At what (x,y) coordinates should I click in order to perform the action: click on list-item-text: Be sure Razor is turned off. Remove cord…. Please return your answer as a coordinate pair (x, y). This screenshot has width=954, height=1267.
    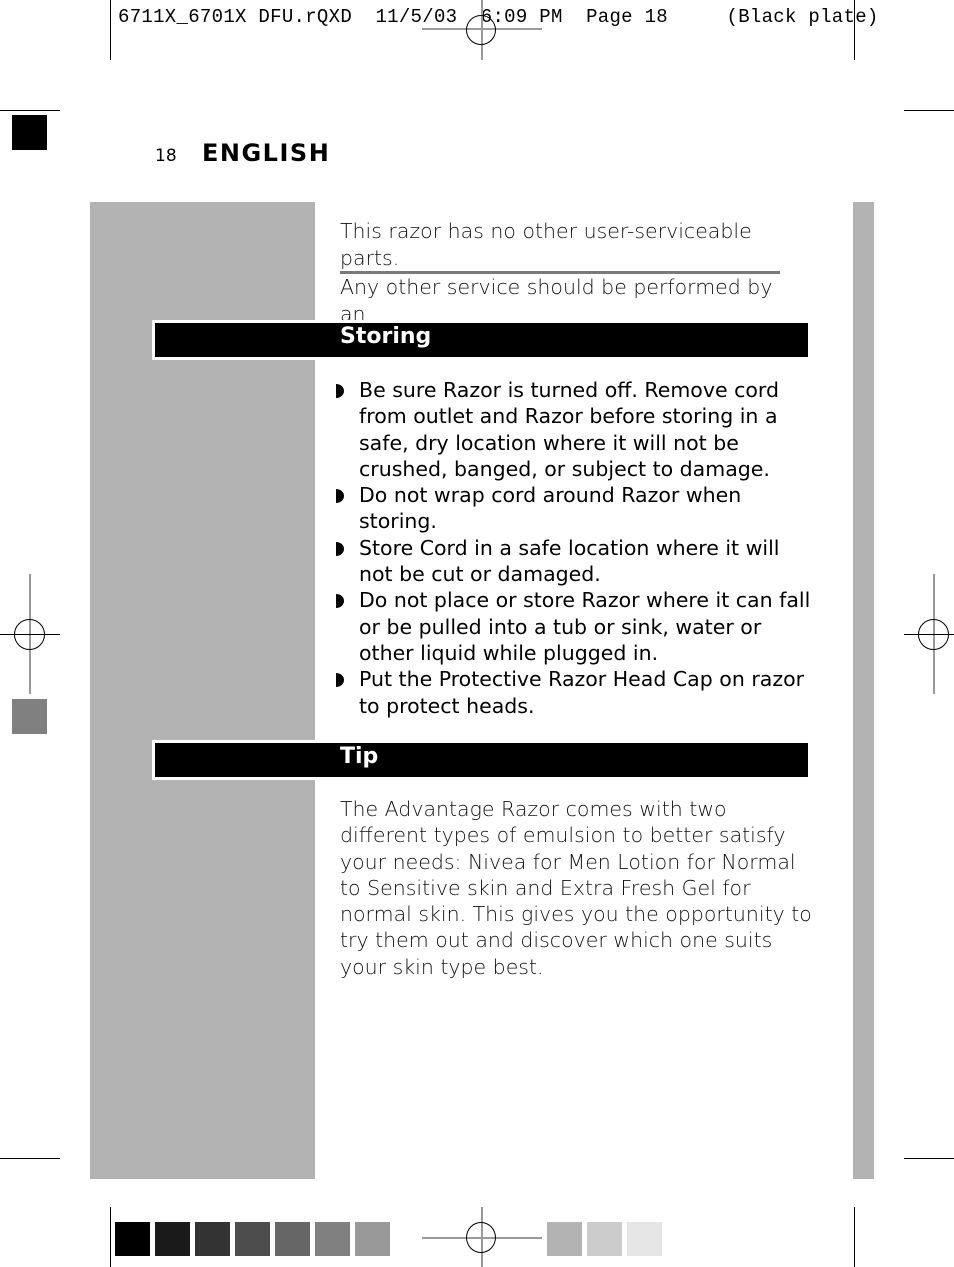
    Looking at the image, I should click on (569, 429).